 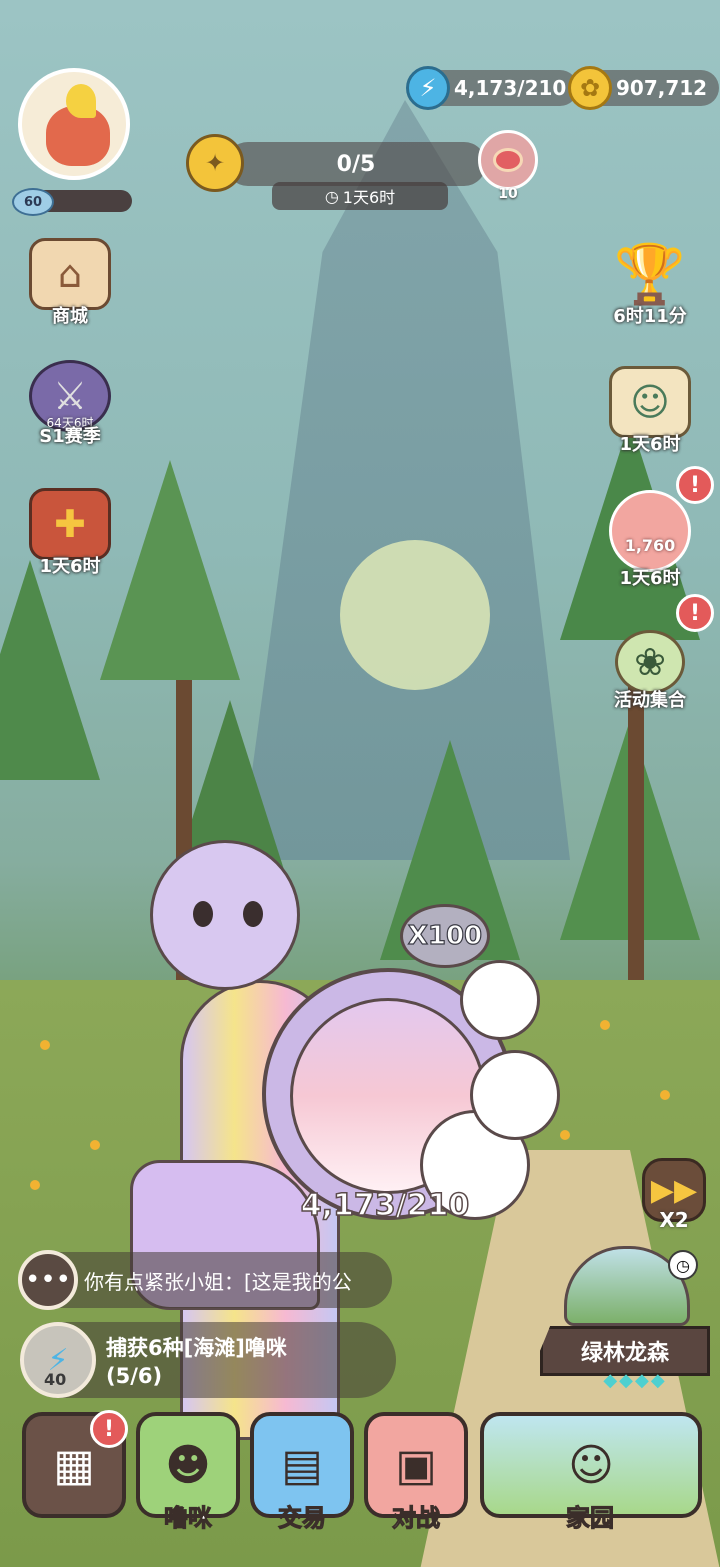 What do you see at coordinates (196, 1348) in the screenshot?
I see `mission-title: 捕获6种[海滩]噜咪` at bounding box center [196, 1348].